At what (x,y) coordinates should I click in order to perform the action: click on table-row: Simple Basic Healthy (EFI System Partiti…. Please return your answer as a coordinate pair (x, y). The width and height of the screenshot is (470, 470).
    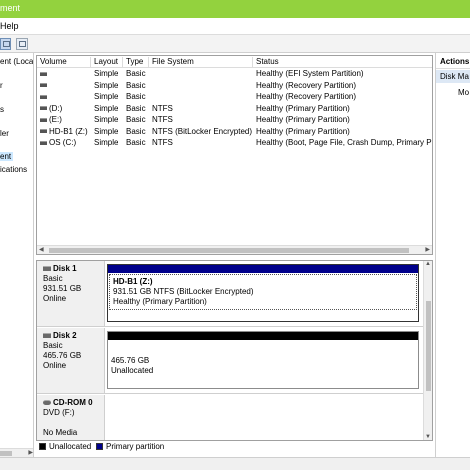
    Looking at the image, I should click on (234, 75).